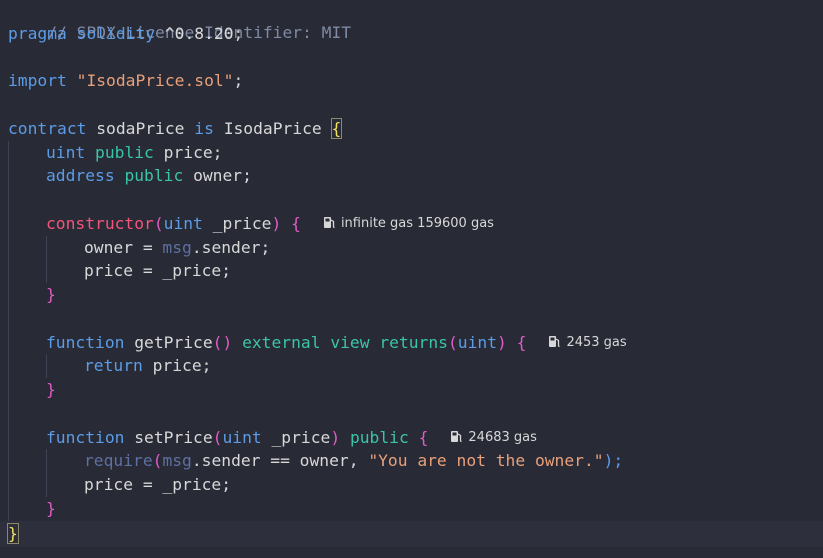 This screenshot has height=558, width=823. What do you see at coordinates (502, 437) in the screenshot?
I see `gas-hint-setprice-text: 24683 gas` at bounding box center [502, 437].